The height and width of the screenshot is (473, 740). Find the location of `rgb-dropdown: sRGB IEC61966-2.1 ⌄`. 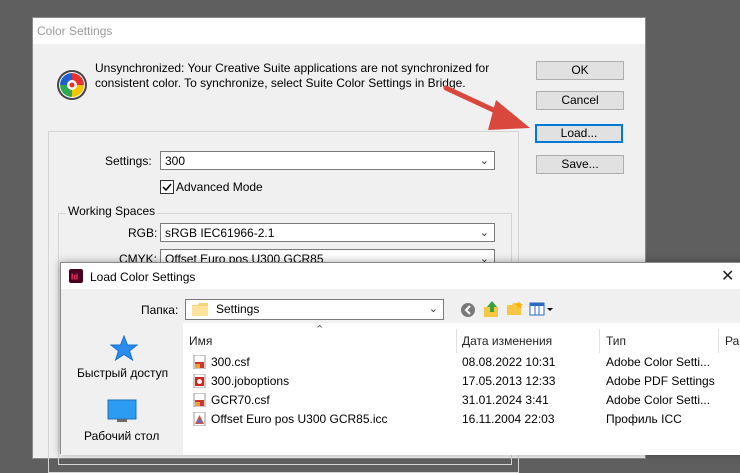

rgb-dropdown: sRGB IEC61966-2.1 ⌄ is located at coordinates (327, 232).